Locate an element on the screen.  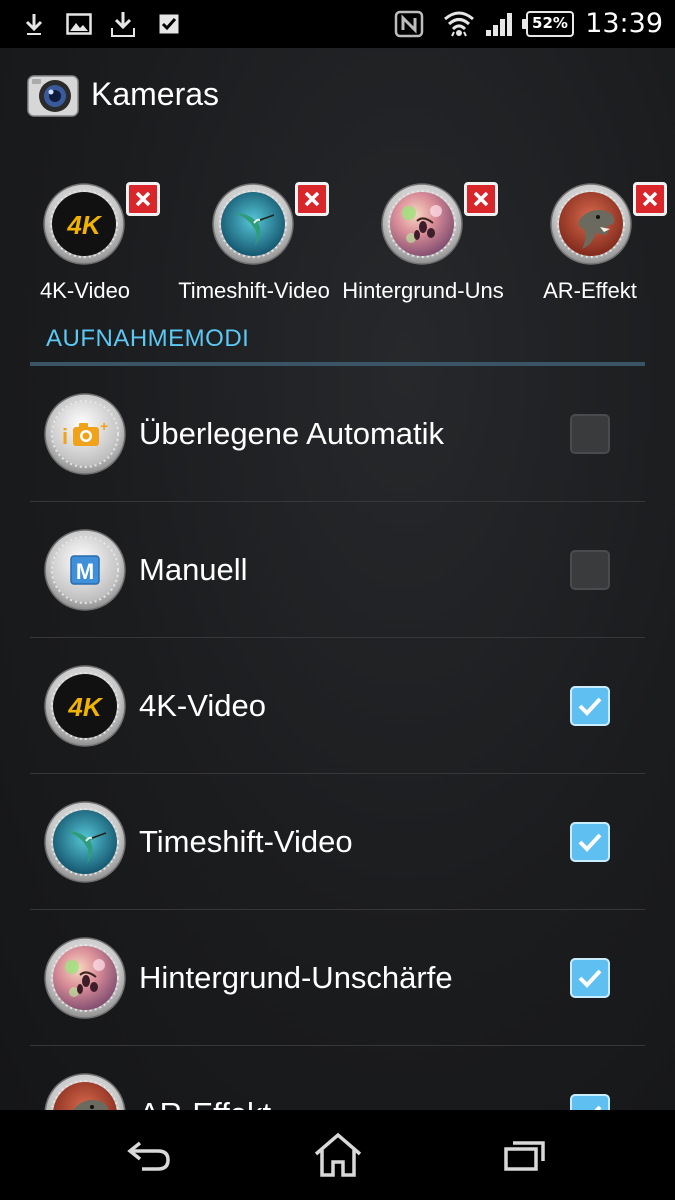
favorite-4k-video: 4K-Video is located at coordinates (85, 243).